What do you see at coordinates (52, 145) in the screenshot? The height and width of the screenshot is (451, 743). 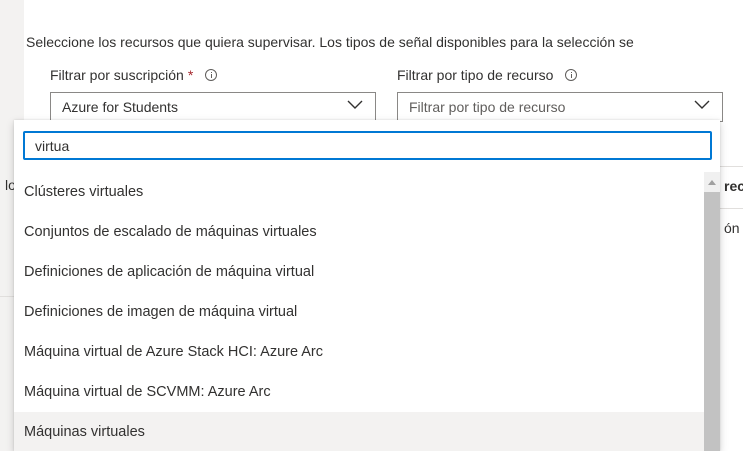 I see `search-input-value: virtua` at bounding box center [52, 145].